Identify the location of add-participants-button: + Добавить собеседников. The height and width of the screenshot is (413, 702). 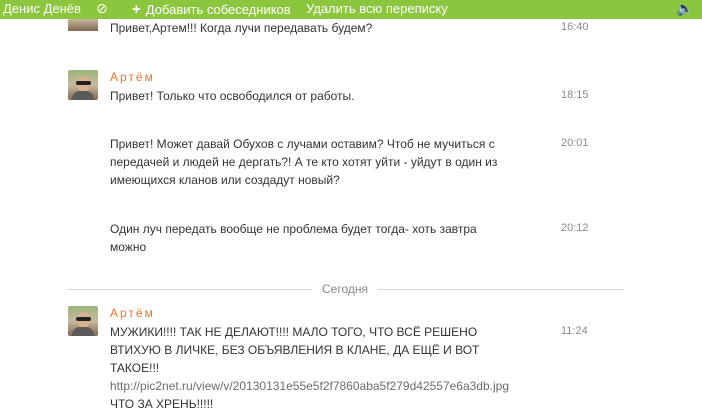
(211, 9).